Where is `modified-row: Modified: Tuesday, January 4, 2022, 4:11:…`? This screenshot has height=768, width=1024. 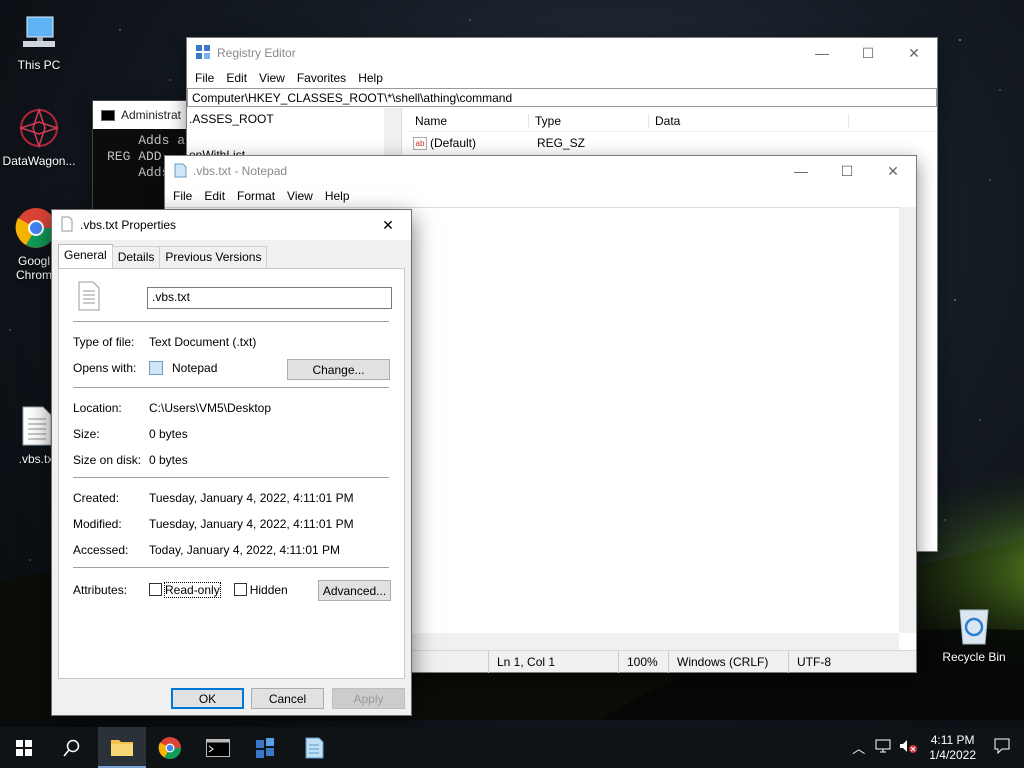
modified-row: Modified: Tuesday, January 4, 2022, 4:11:… is located at coordinates (213, 524).